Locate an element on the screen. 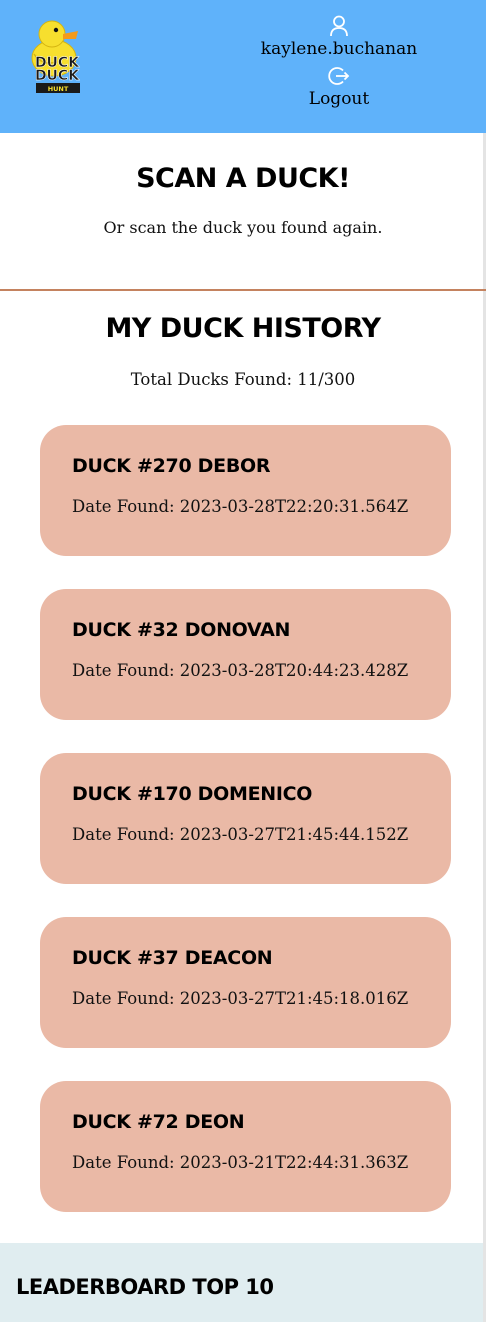 The height and width of the screenshot is (1322, 486). scan-title: Scan a Duck! is located at coordinates (243, 163).